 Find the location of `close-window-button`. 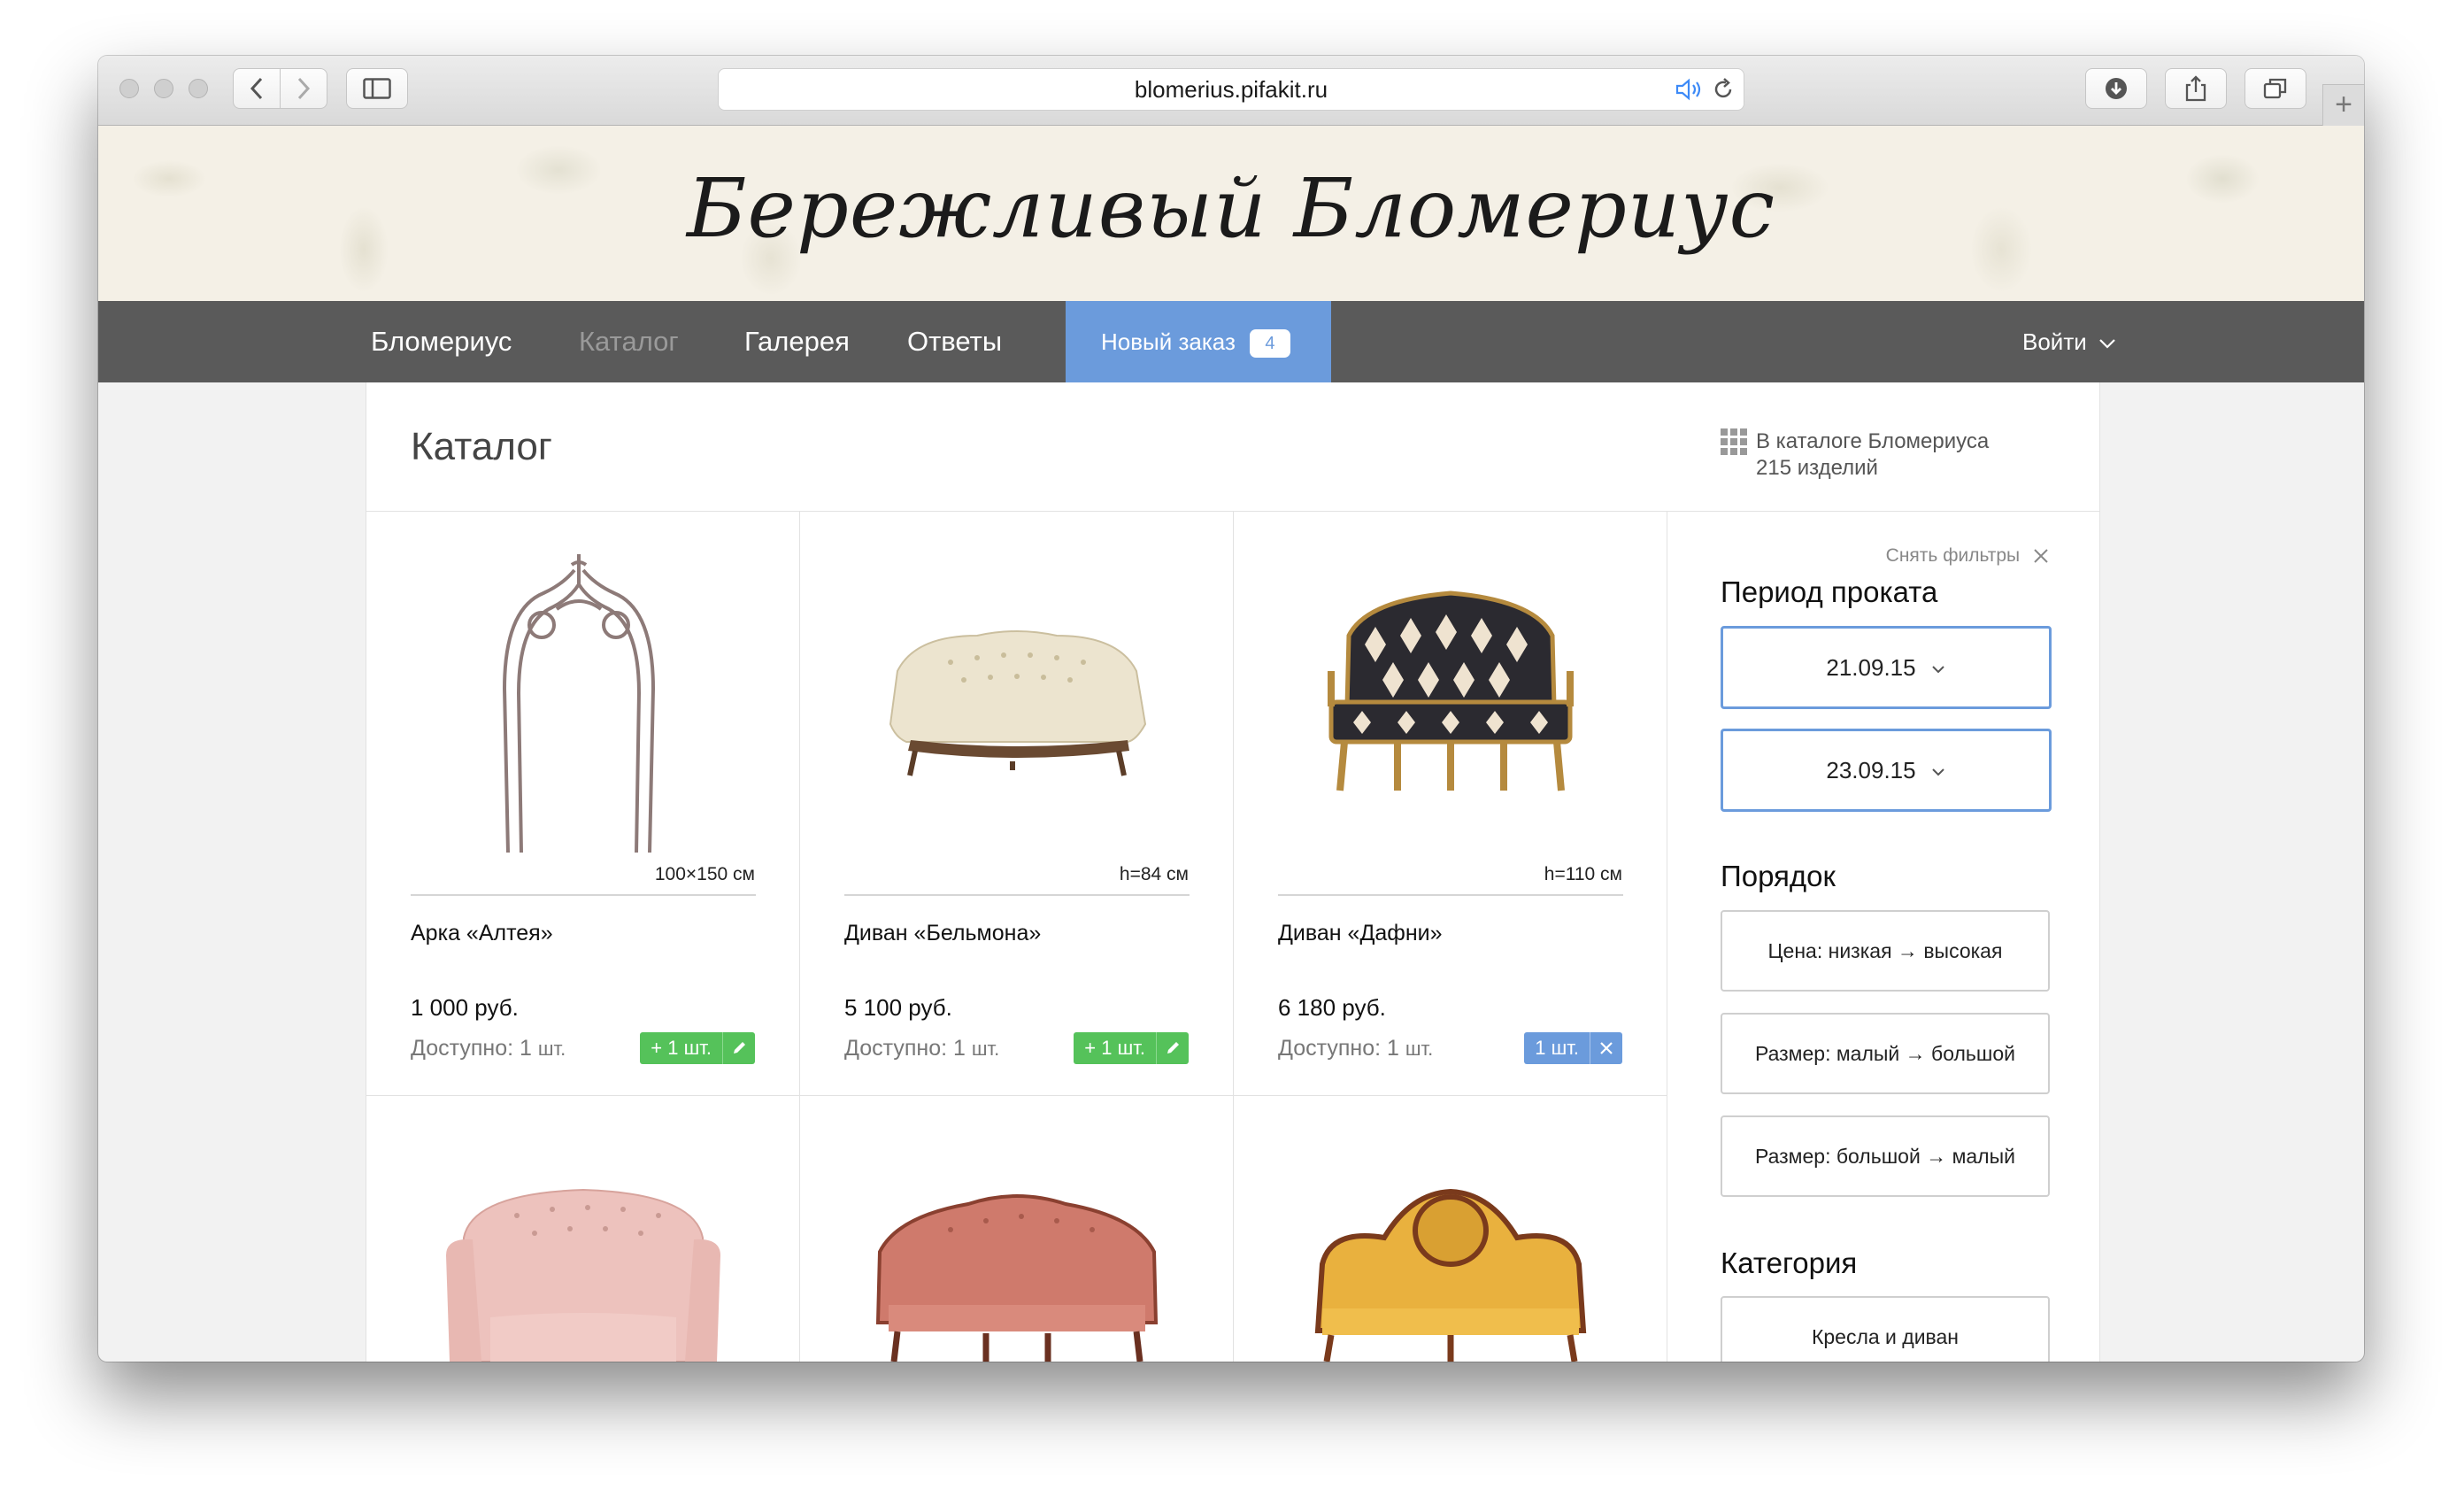

close-window-button is located at coordinates (129, 88).